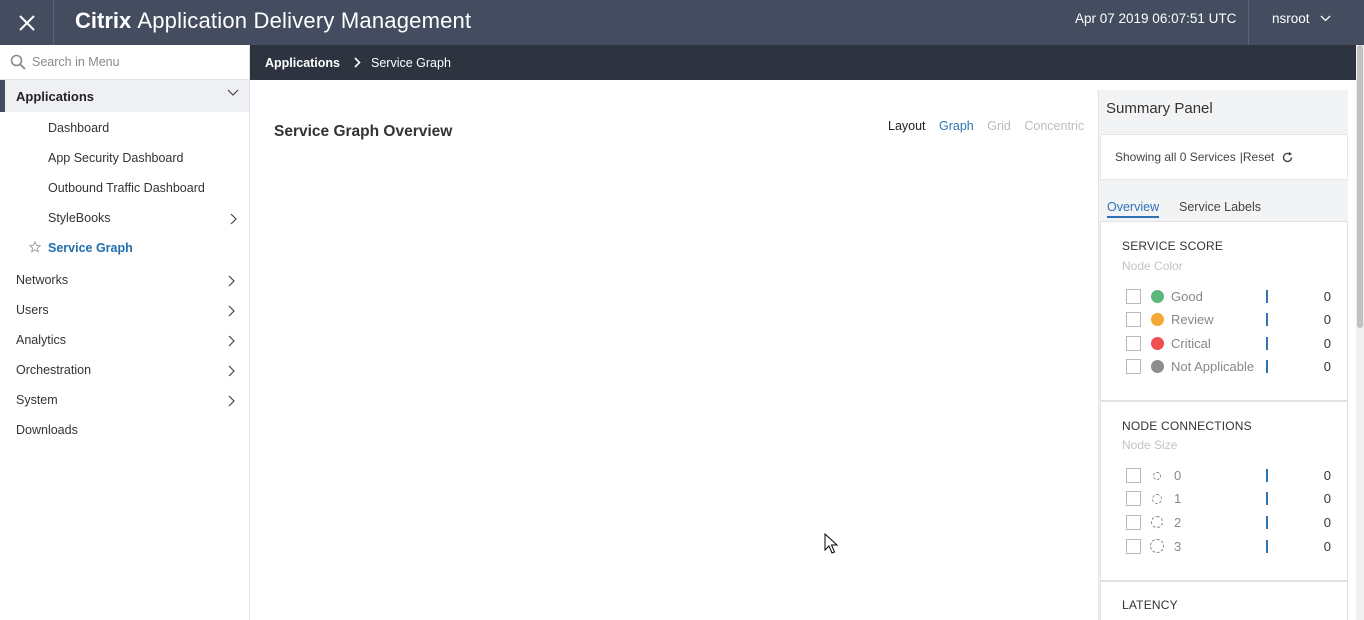 Image resolution: width=1364 pixels, height=620 pixels. What do you see at coordinates (1192, 319) in the screenshot?
I see `row-label: Review` at bounding box center [1192, 319].